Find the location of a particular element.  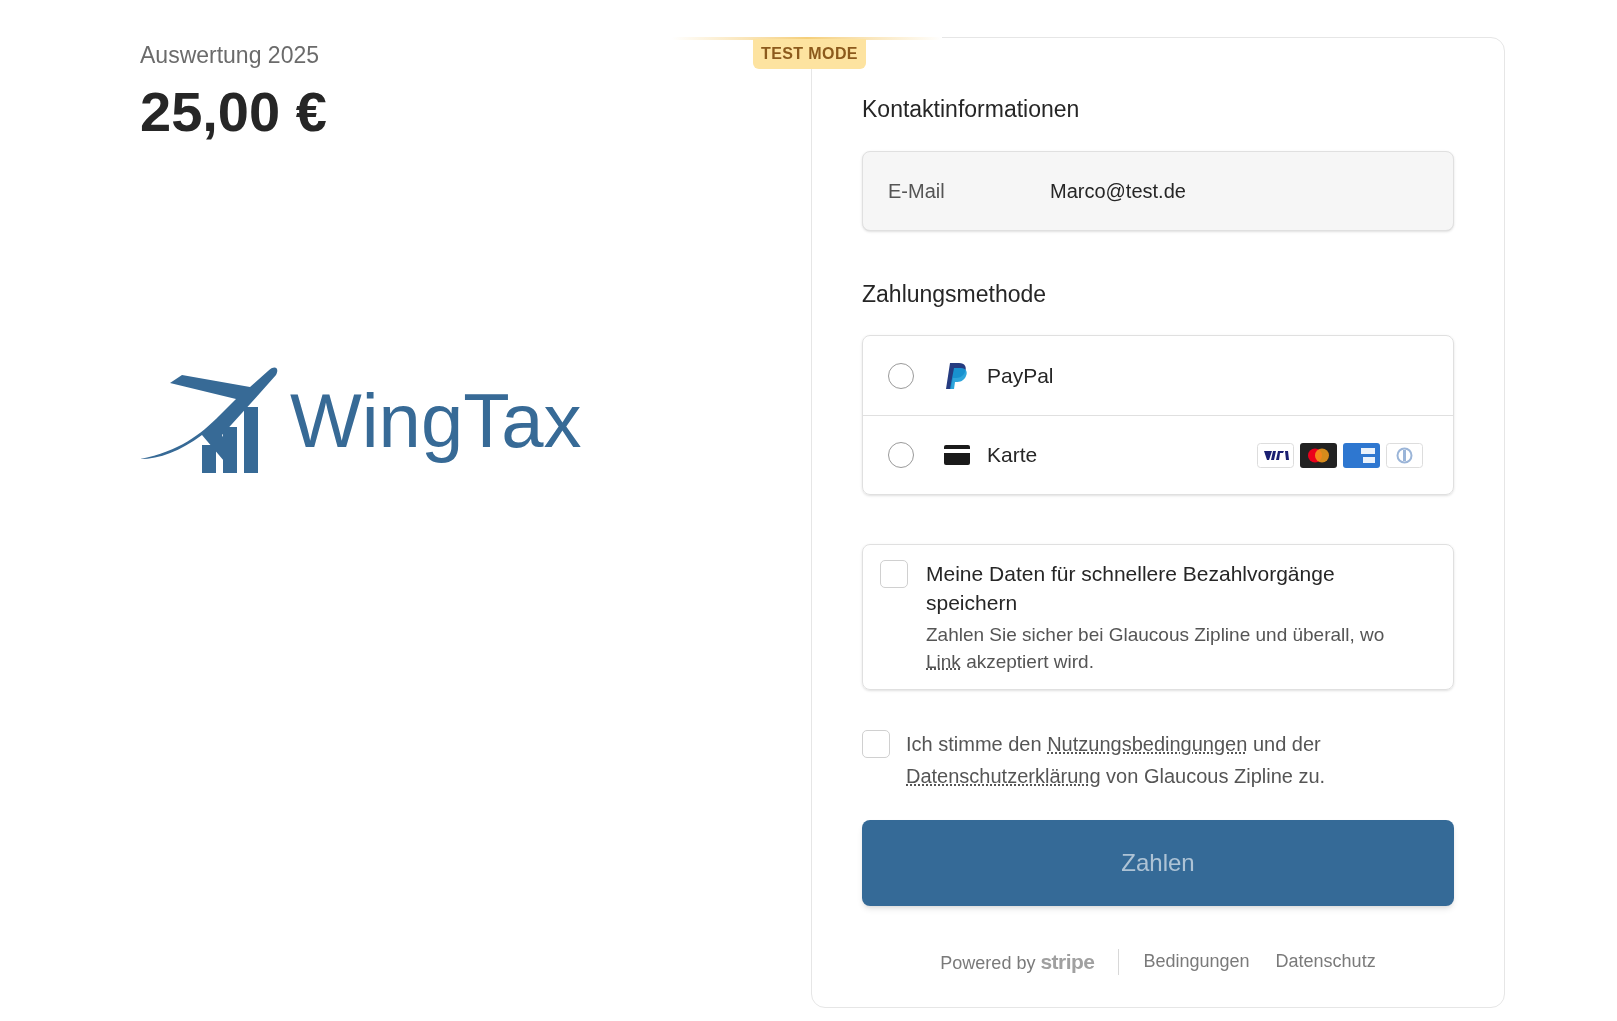

section-heading: Zahlungsmethode is located at coordinates (955, 294).